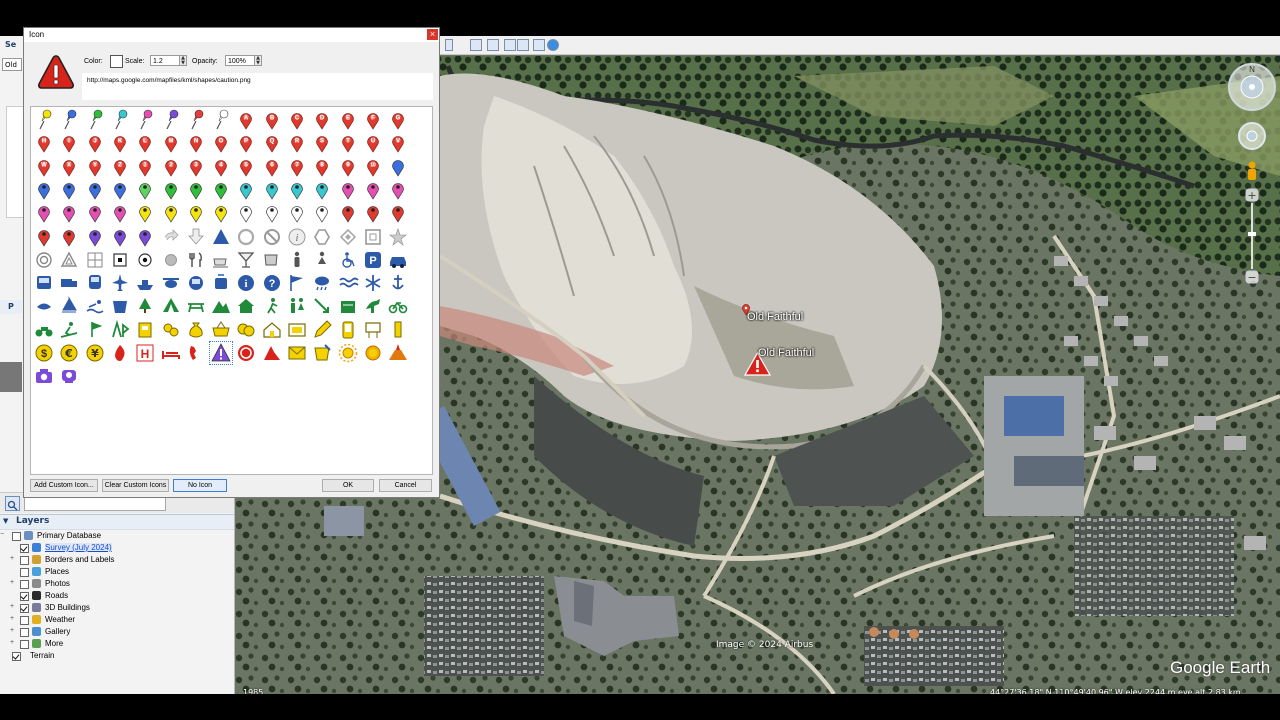  What do you see at coordinates (221, 237) in the screenshot?
I see `triangle-icon` at bounding box center [221, 237].